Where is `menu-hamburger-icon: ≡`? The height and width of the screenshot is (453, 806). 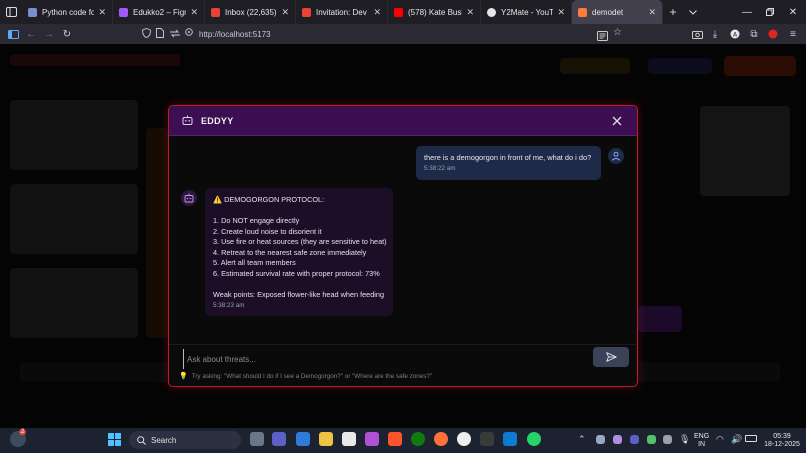 menu-hamburger-icon: ≡ is located at coordinates (793, 34).